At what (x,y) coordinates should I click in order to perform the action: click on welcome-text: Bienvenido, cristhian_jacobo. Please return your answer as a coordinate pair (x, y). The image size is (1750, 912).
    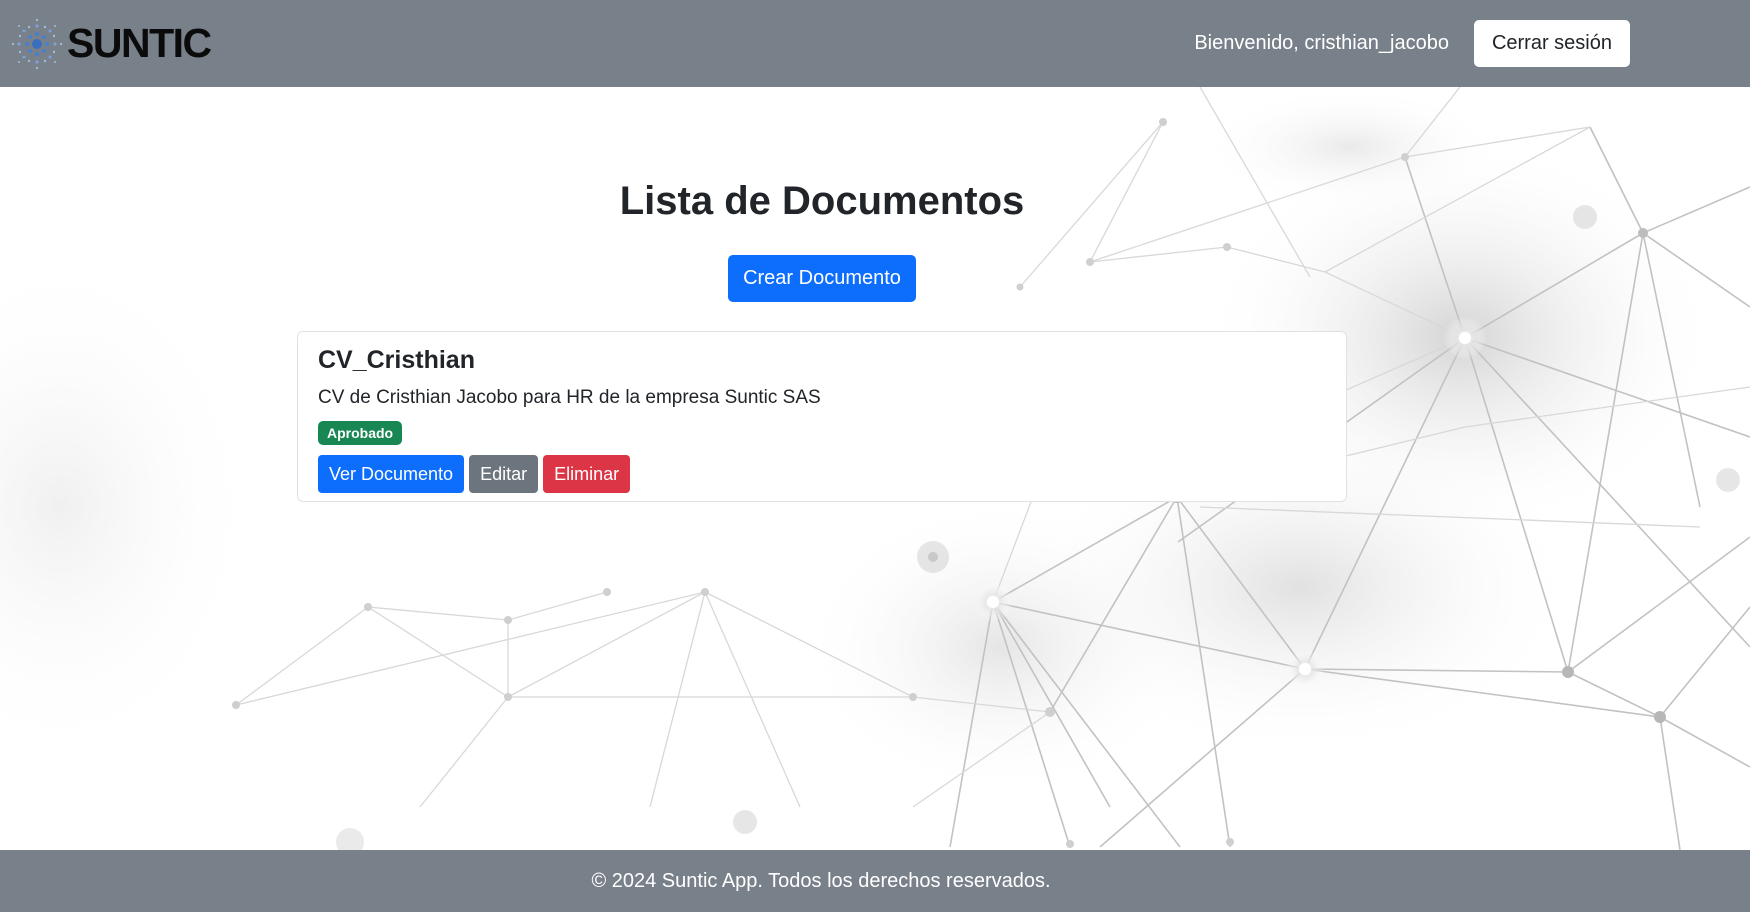
    Looking at the image, I should click on (1321, 43).